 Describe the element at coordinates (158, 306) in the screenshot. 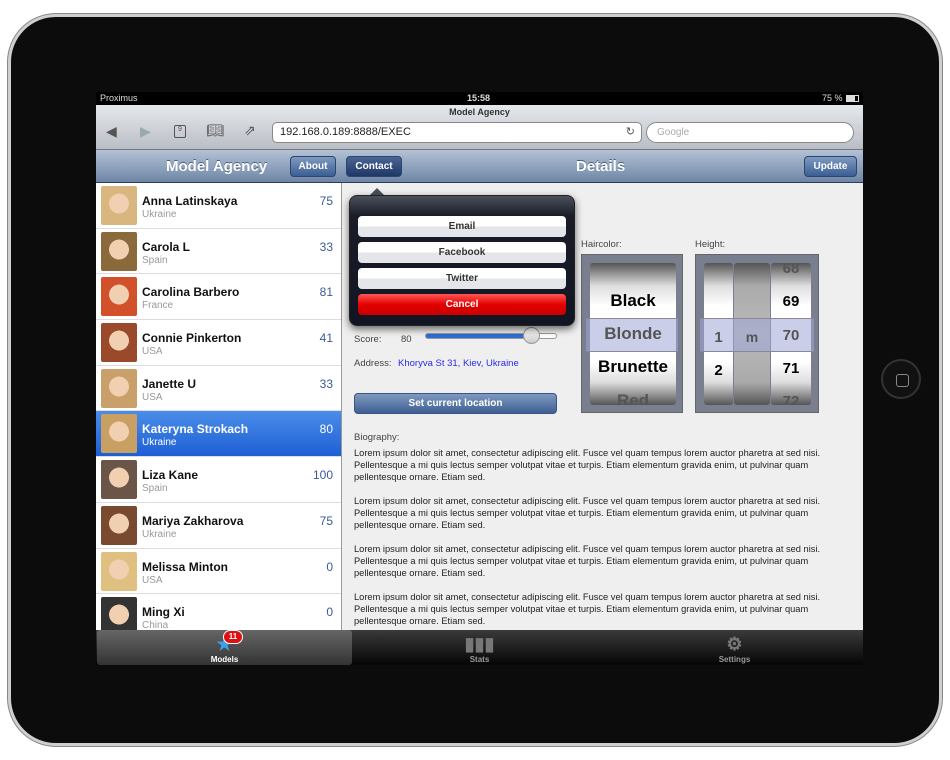

I see `model-country: France` at that location.